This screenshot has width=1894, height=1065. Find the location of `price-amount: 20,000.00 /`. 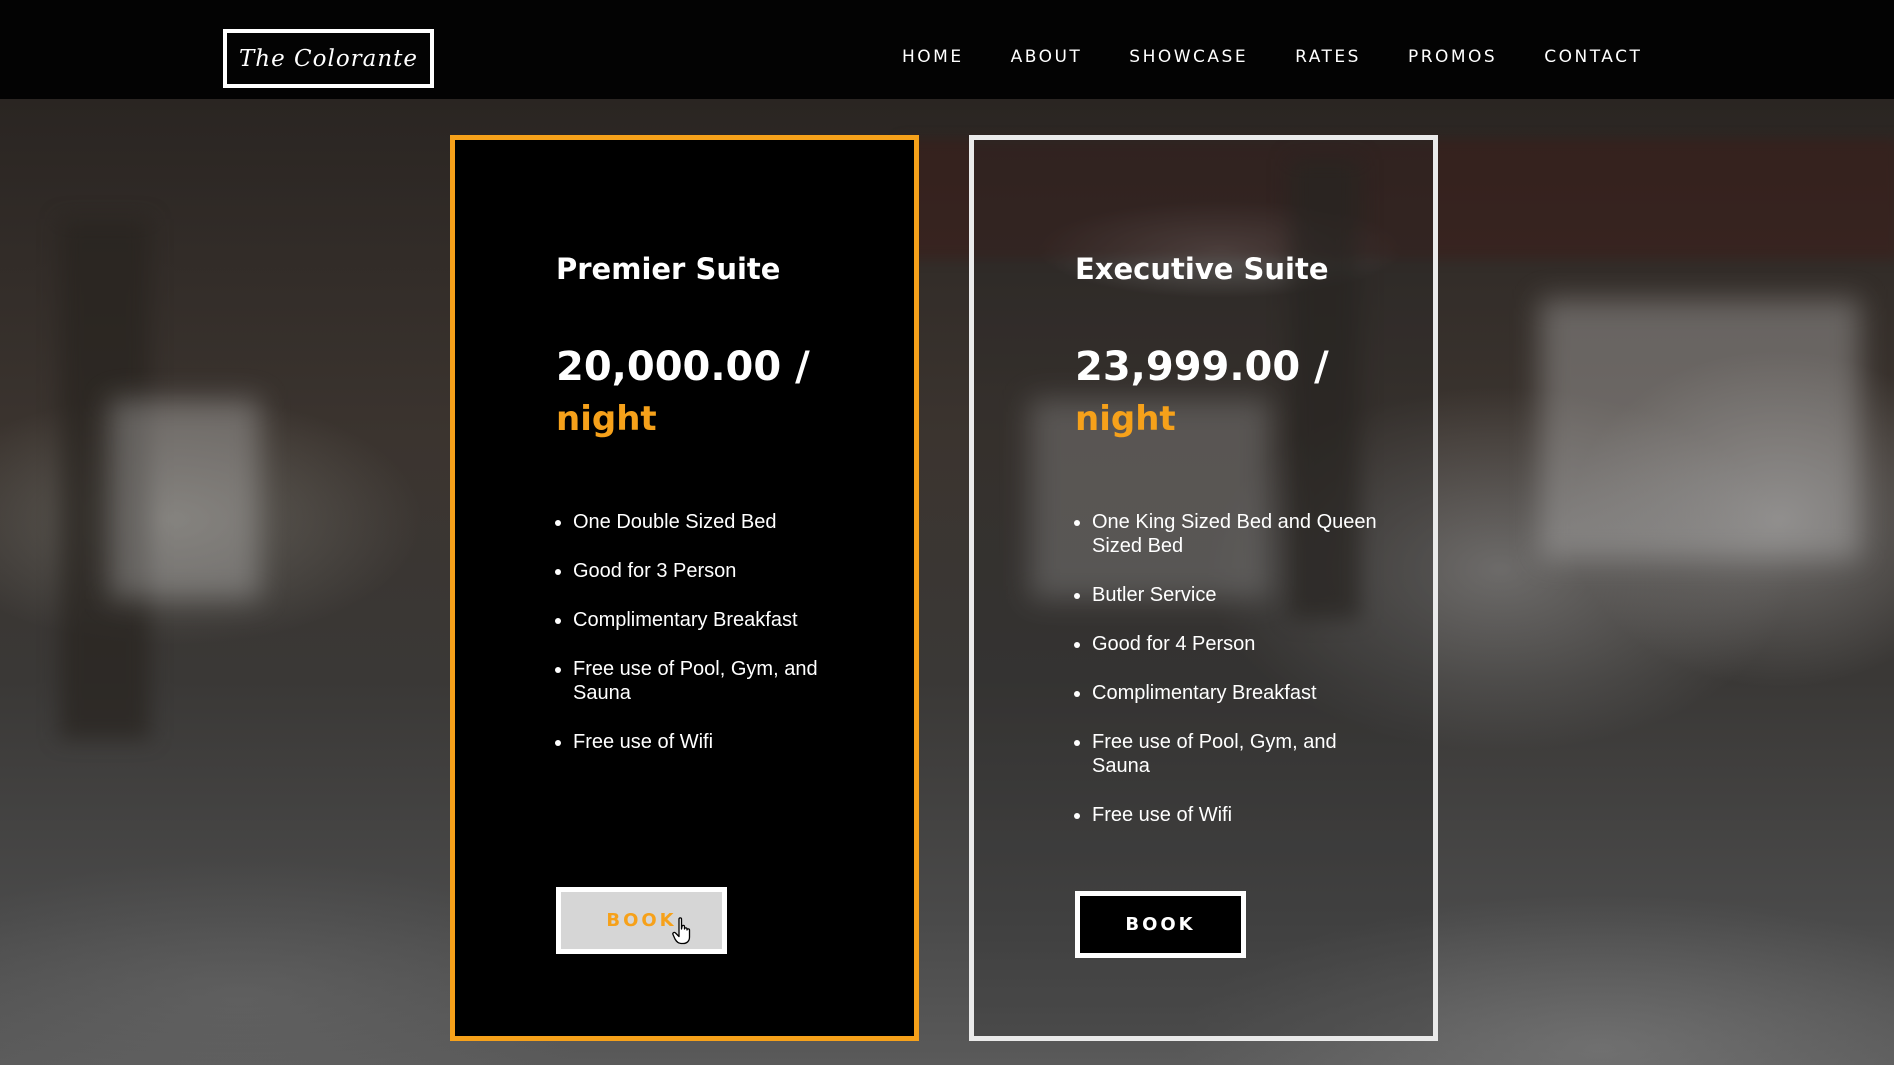

price-amount: 20,000.00 / is located at coordinates (683, 367).